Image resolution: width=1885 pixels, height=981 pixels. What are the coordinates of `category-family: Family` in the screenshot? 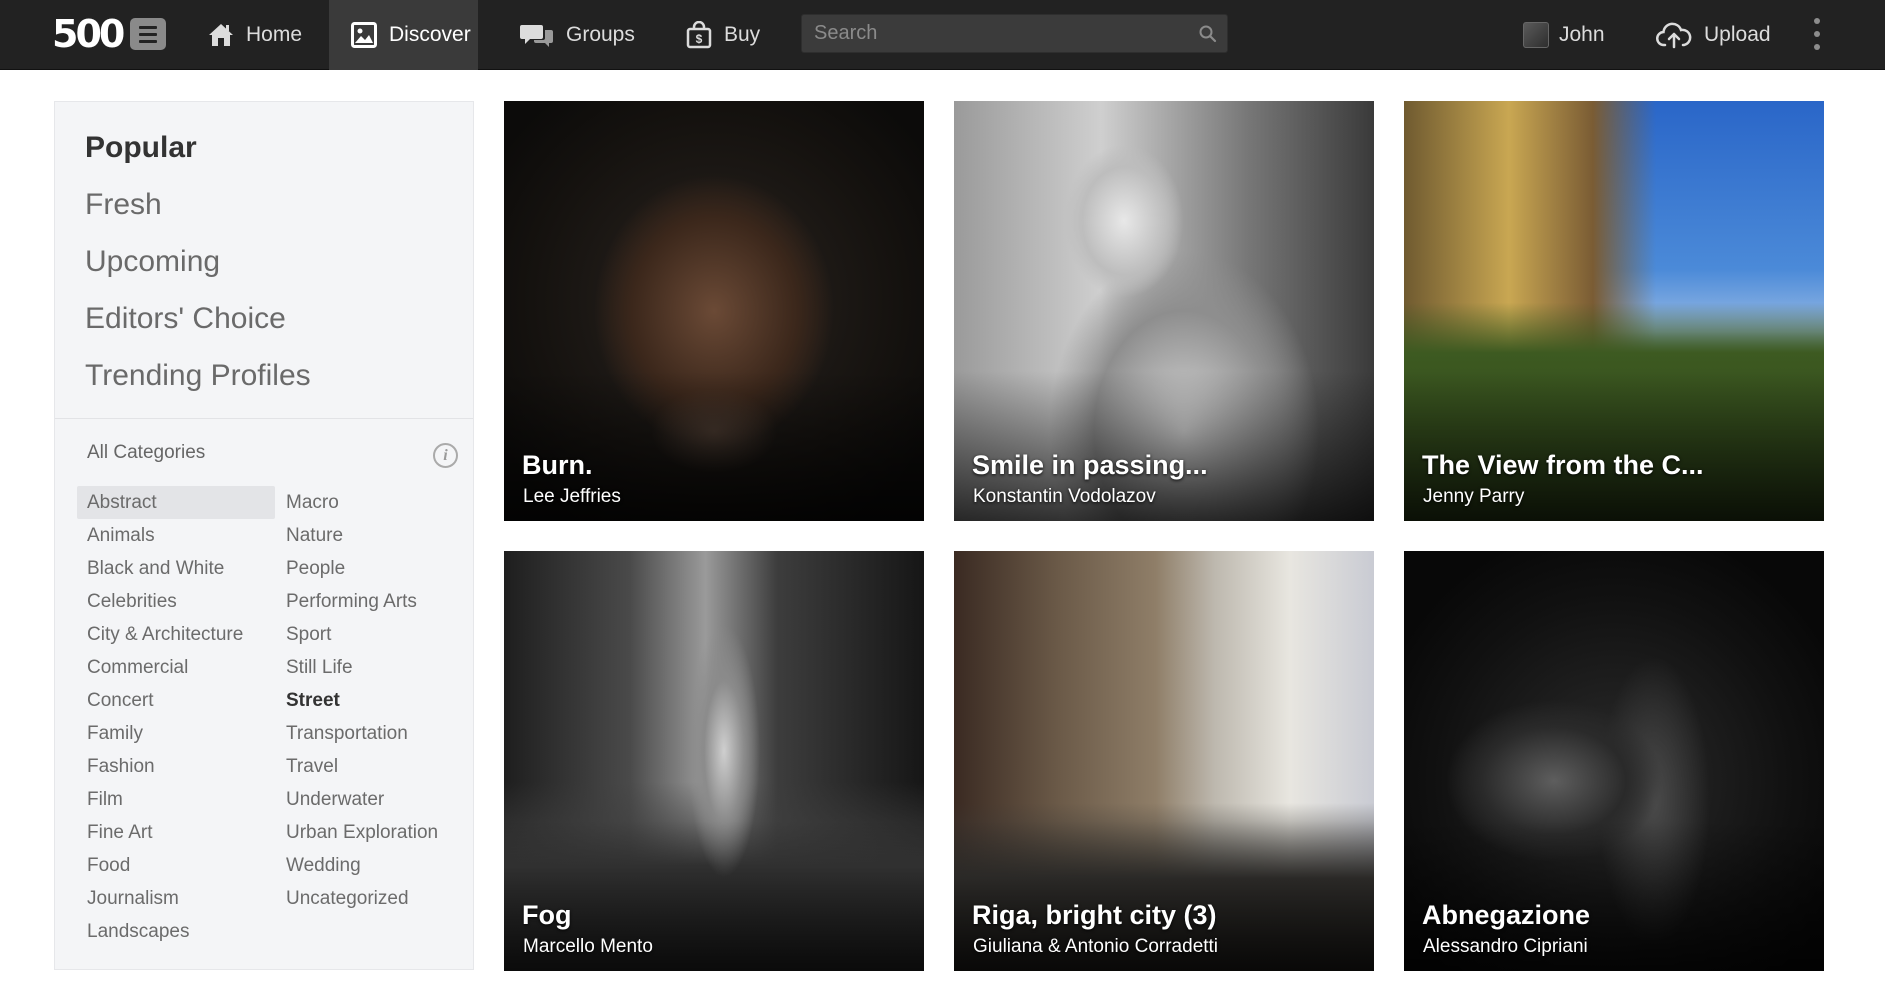 It's located at (176, 733).